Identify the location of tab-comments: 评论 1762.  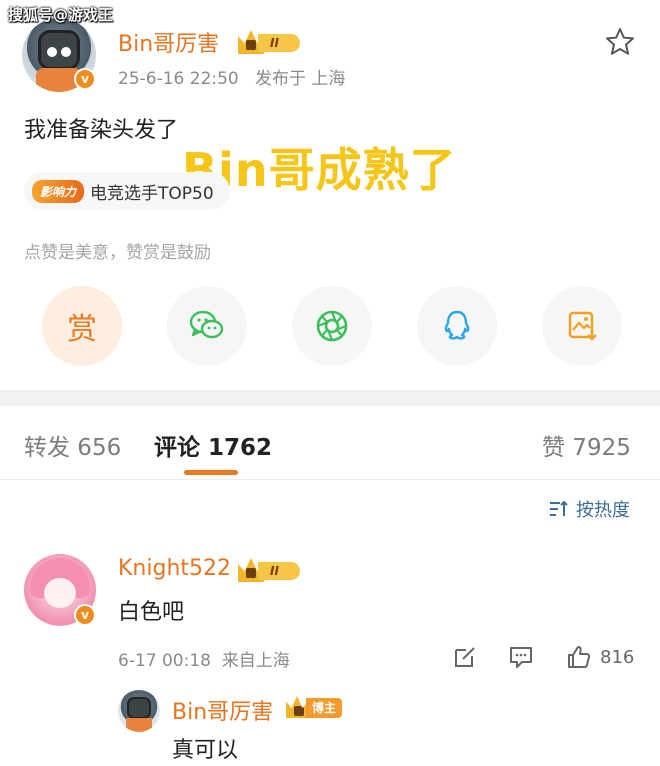
(213, 445).